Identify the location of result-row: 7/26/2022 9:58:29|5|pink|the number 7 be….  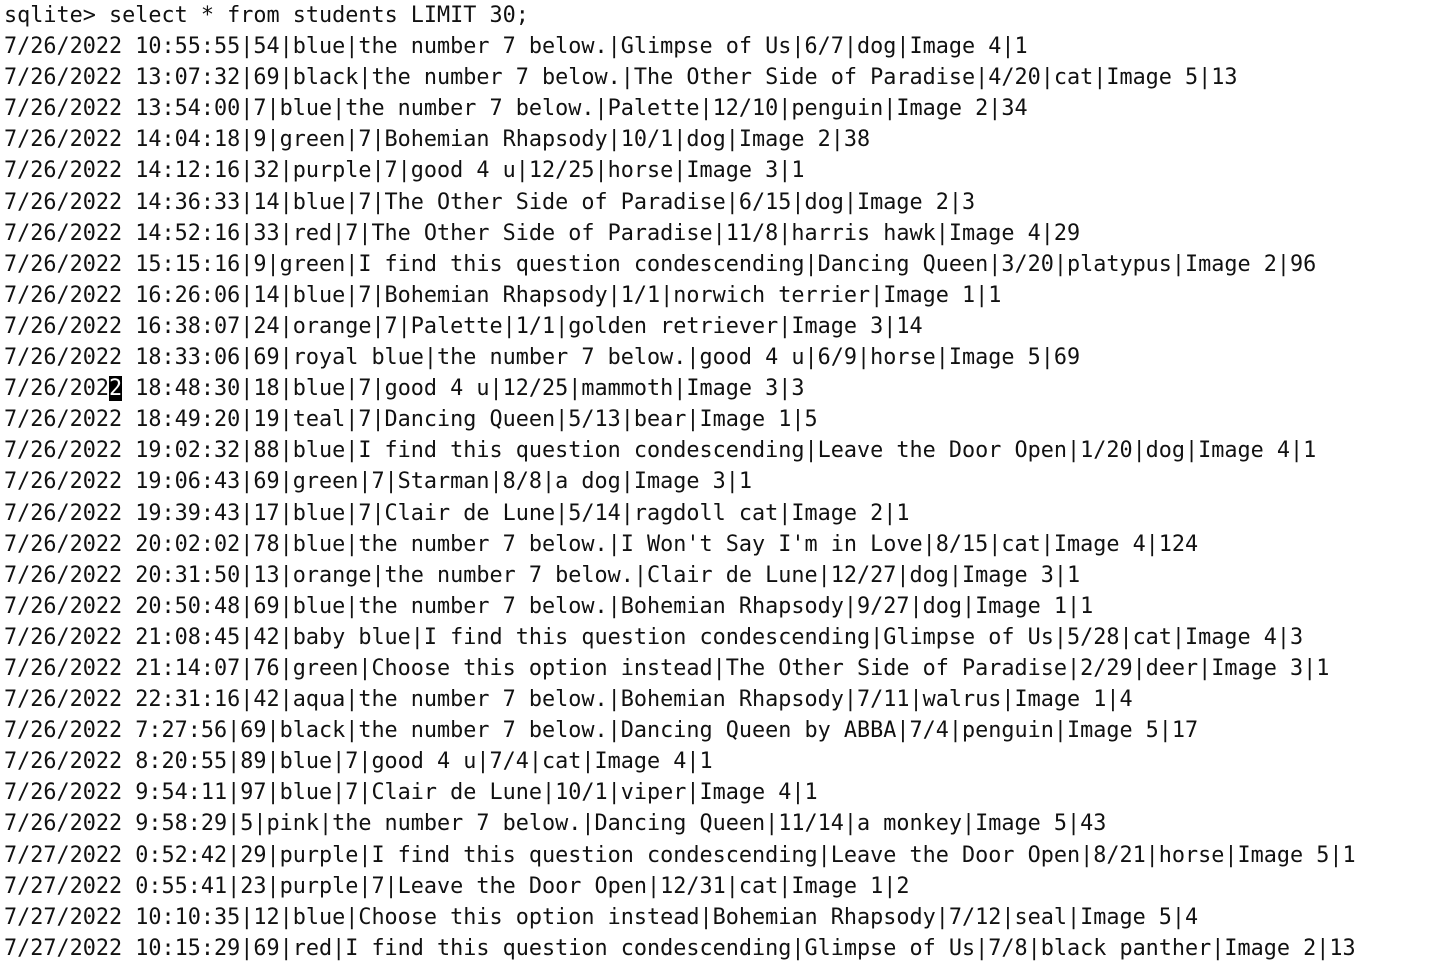
(555, 824).